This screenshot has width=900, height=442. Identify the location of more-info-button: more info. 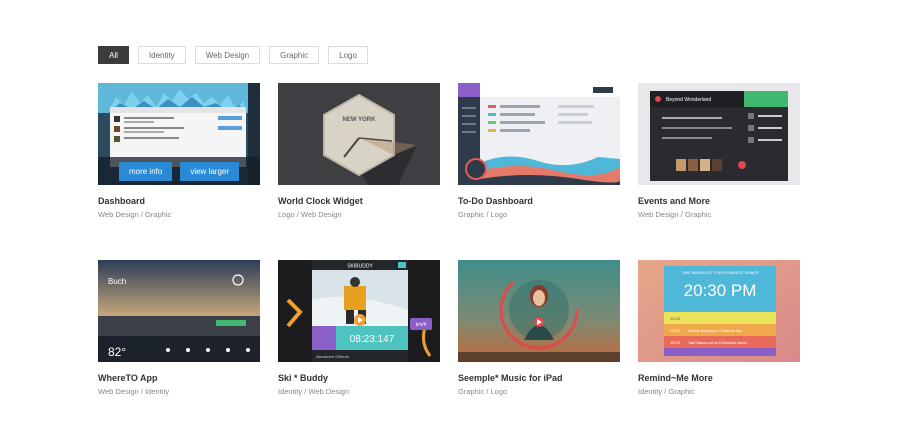
(145, 171).